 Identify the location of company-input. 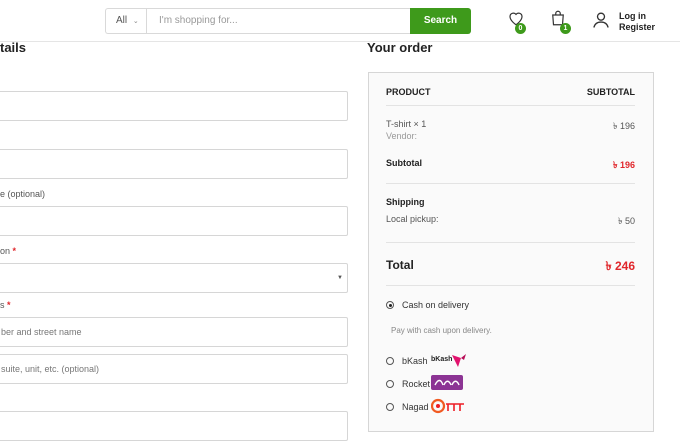
(174, 221).